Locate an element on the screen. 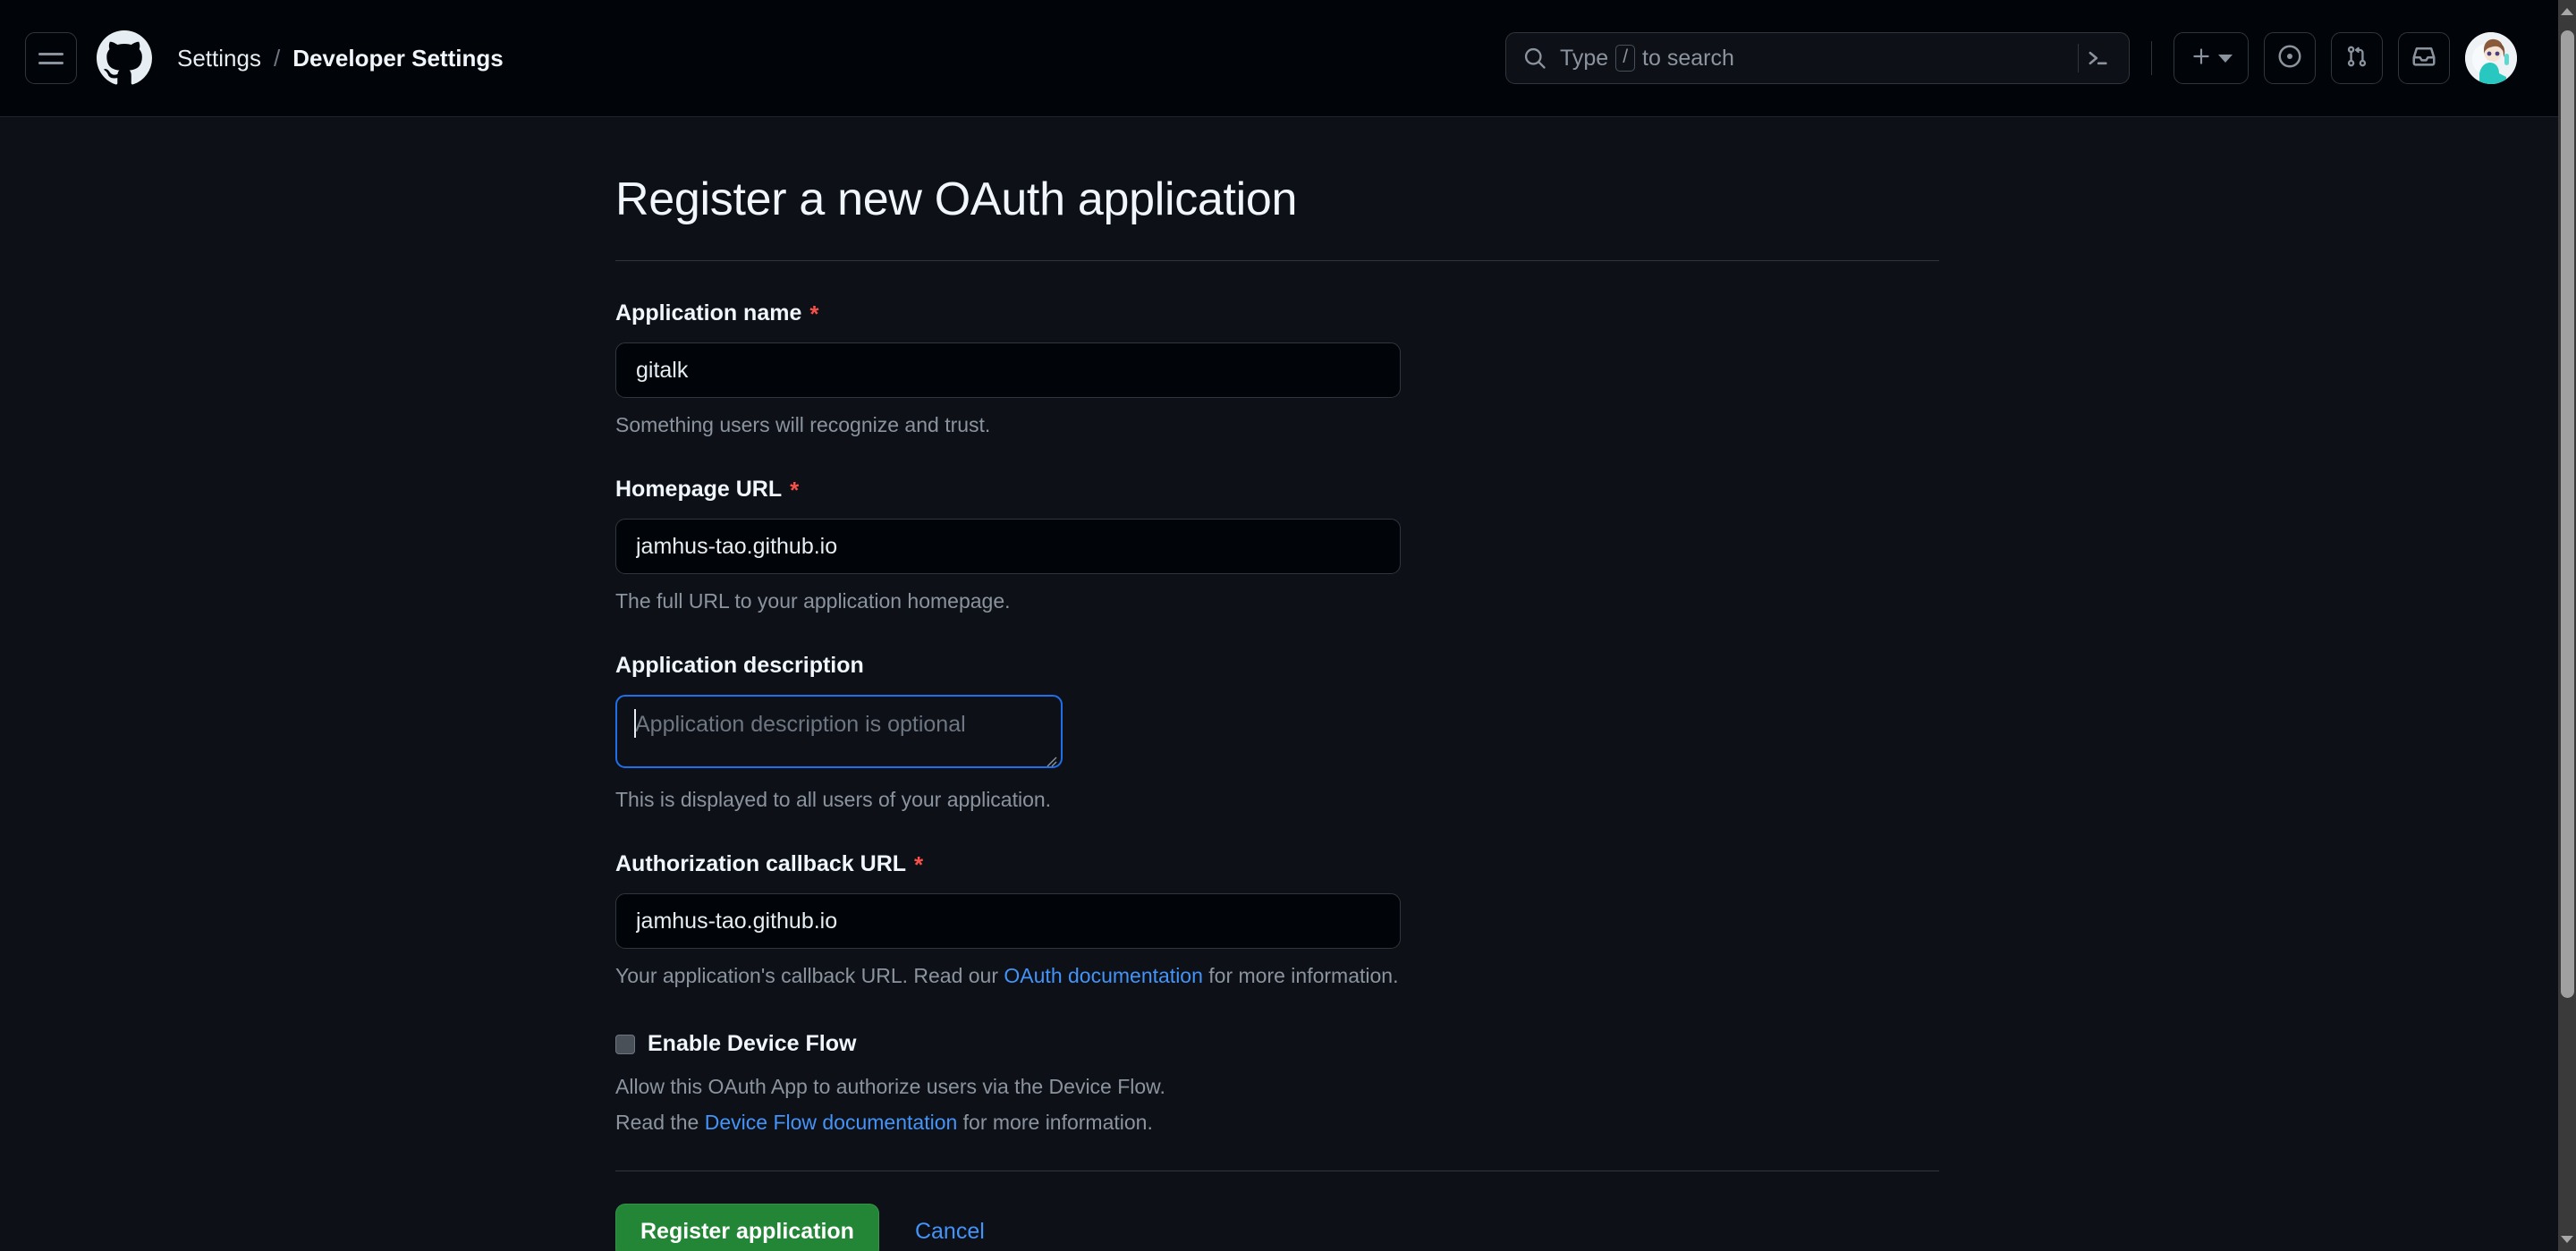  search-icon is located at coordinates (1534, 58).